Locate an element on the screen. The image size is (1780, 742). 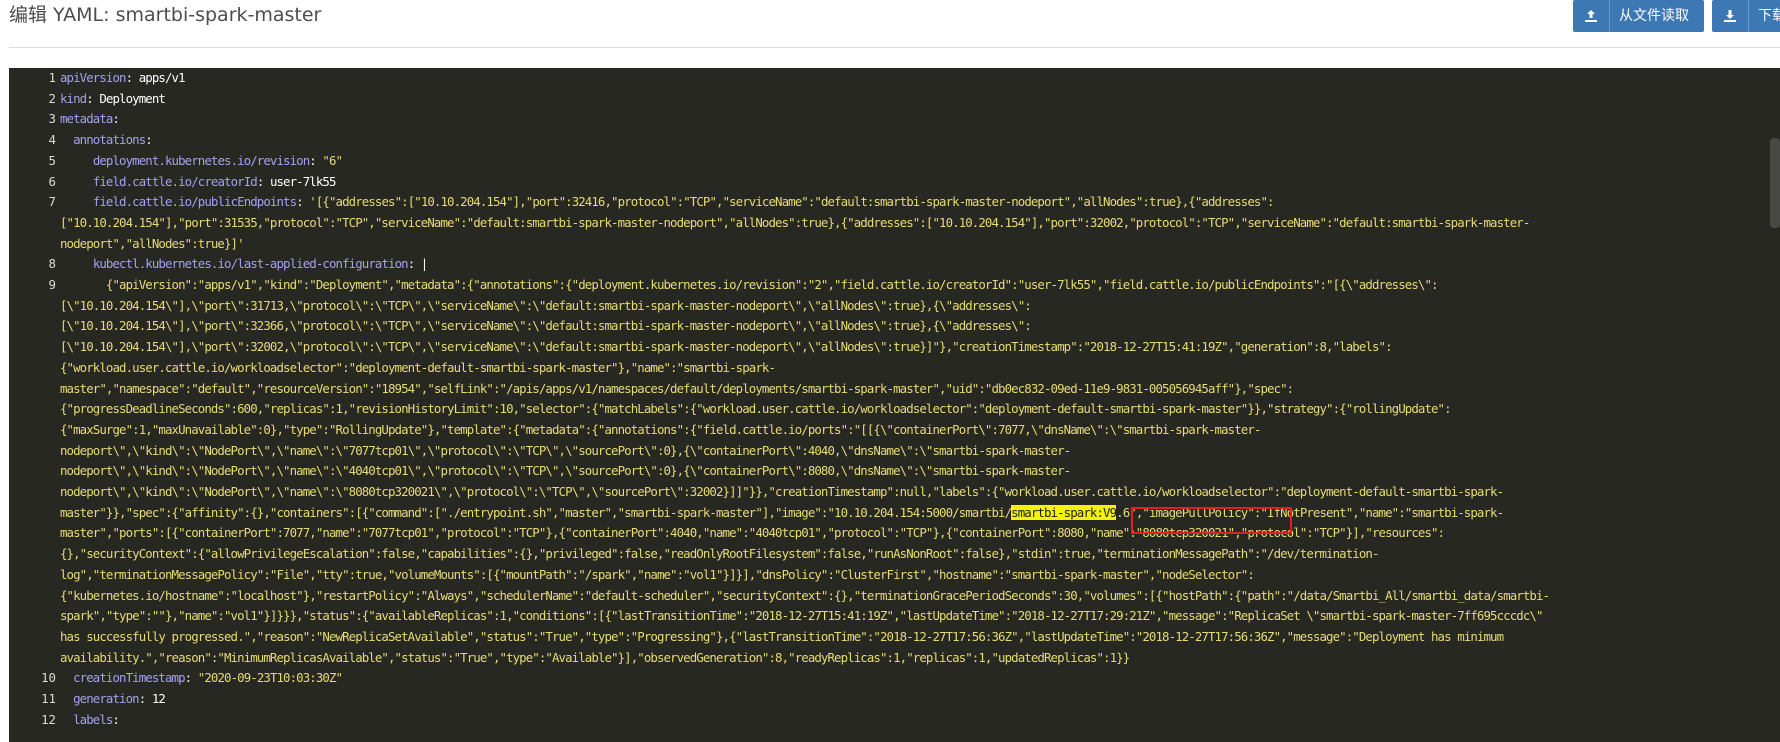
code-line: kind: Deployment is located at coordinates (113, 98).